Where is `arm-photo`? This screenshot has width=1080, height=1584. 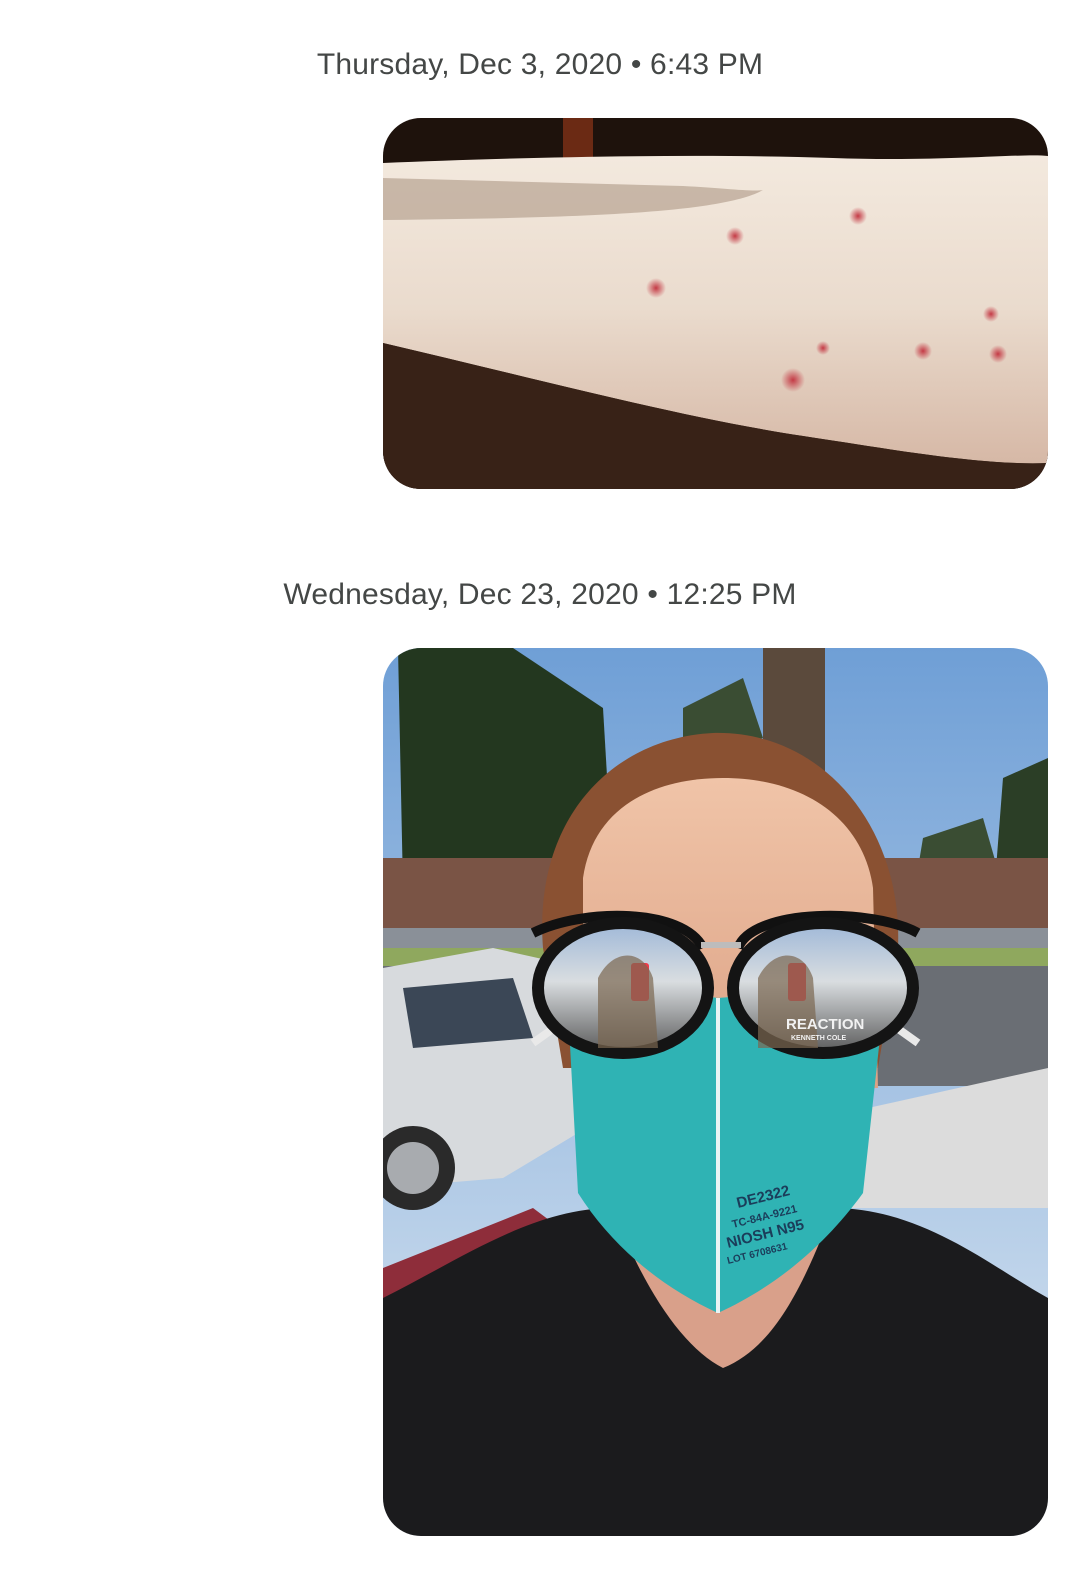 arm-photo is located at coordinates (715, 303).